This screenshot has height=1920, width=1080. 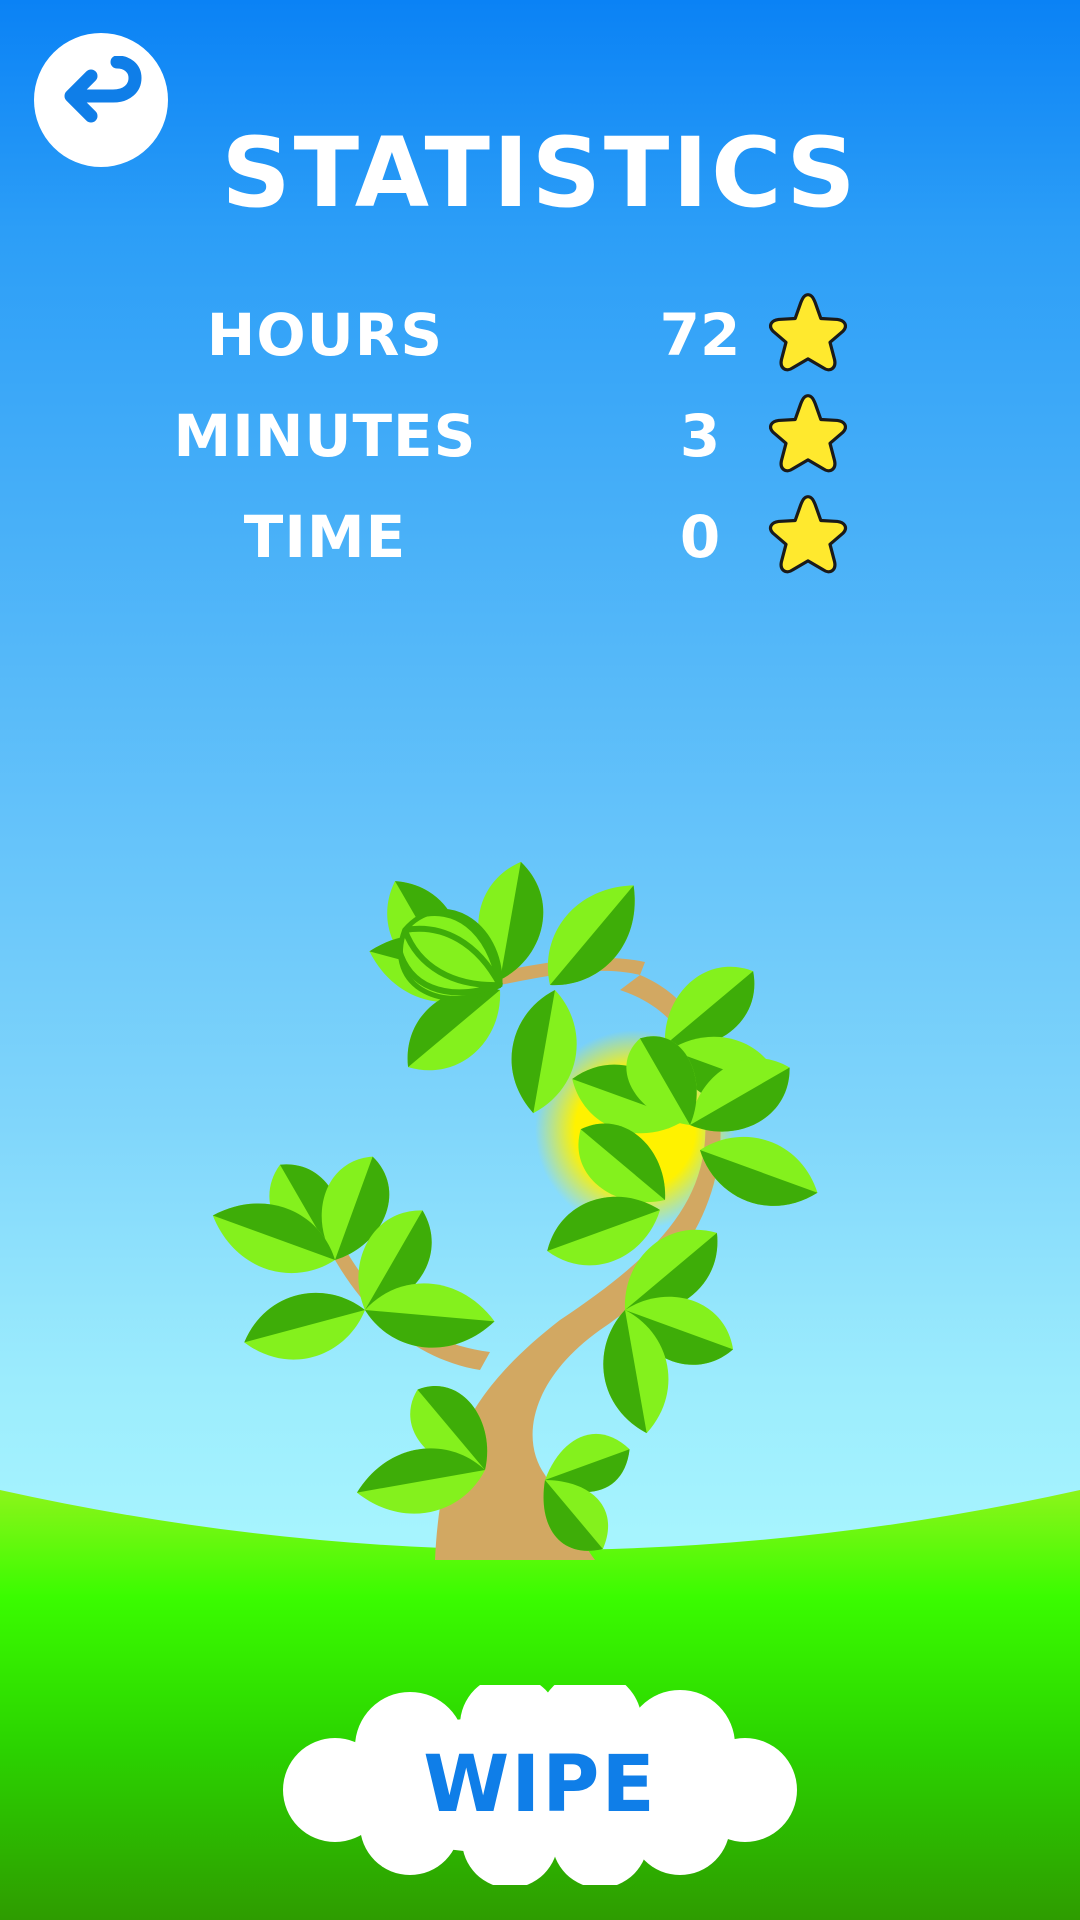 I want to click on stat-label: TIME, so click(x=325, y=537).